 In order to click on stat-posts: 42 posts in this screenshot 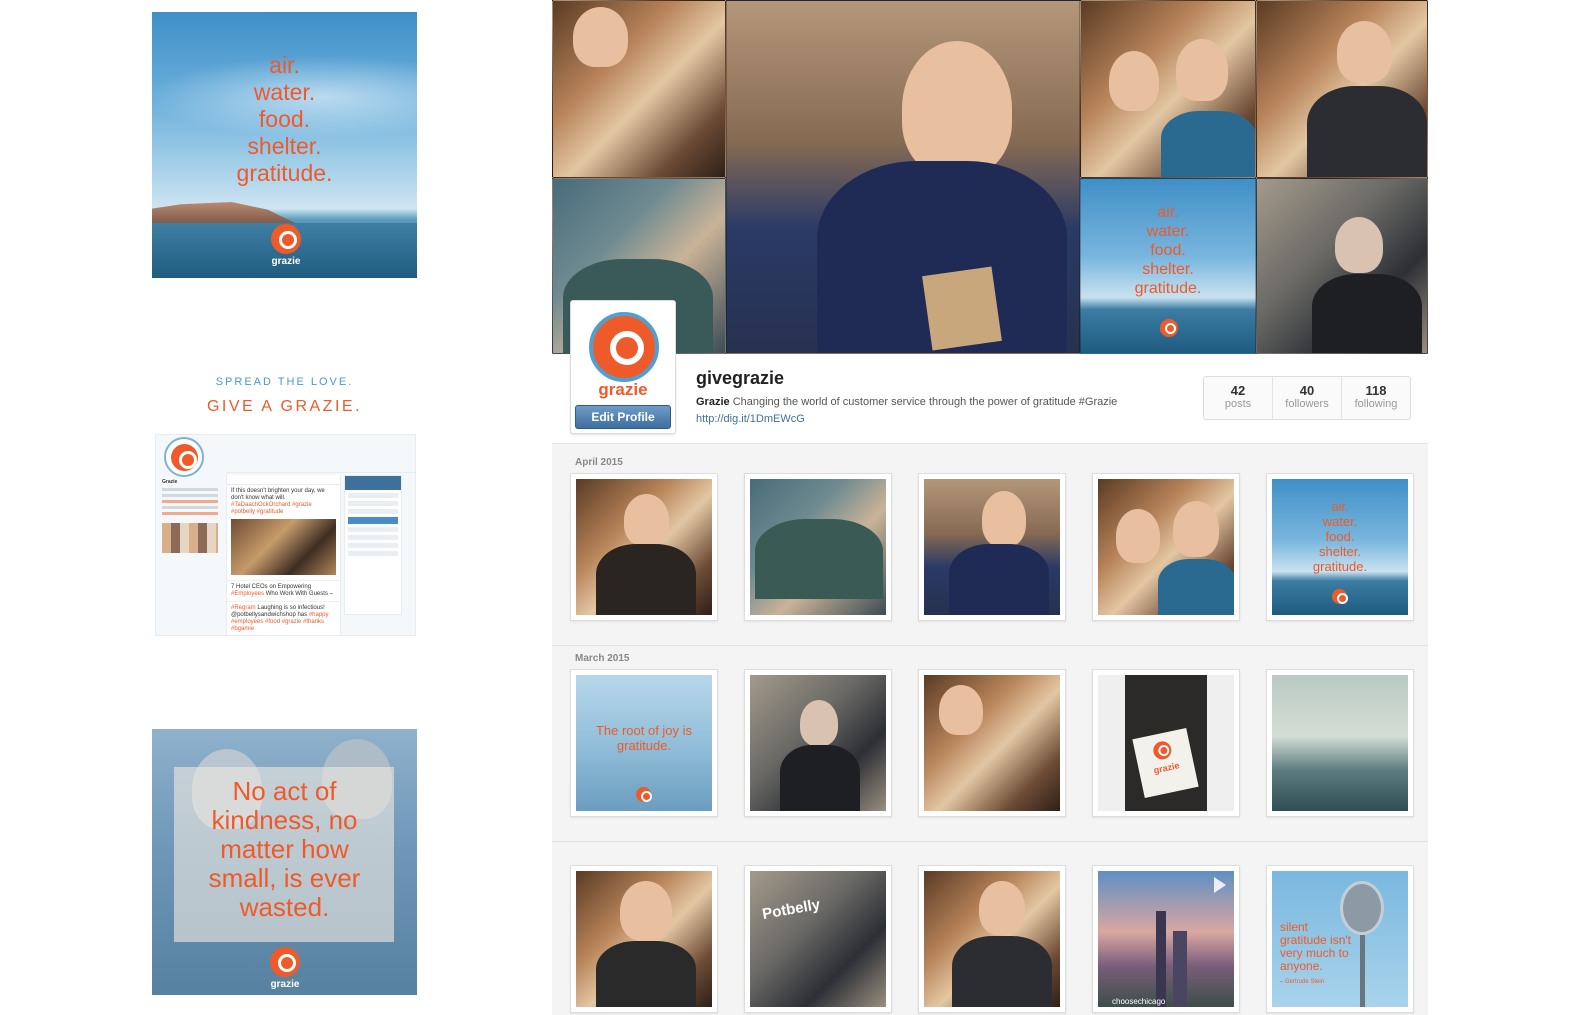, I will do `click(1238, 398)`.